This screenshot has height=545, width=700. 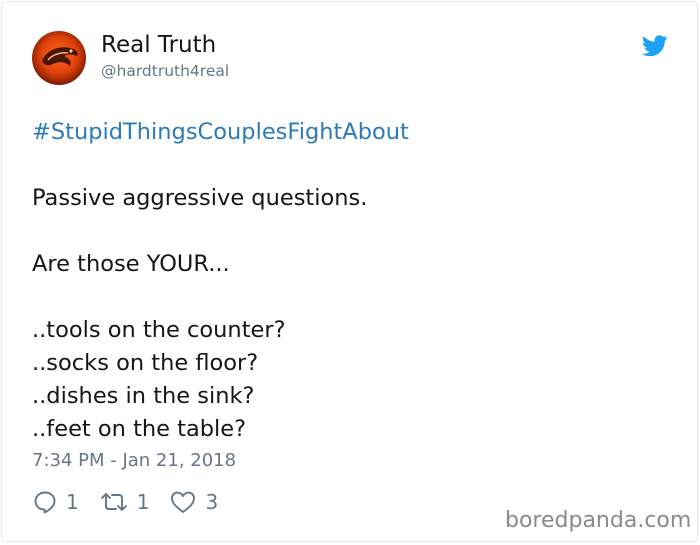 What do you see at coordinates (45, 502) in the screenshot?
I see `reply-icon` at bounding box center [45, 502].